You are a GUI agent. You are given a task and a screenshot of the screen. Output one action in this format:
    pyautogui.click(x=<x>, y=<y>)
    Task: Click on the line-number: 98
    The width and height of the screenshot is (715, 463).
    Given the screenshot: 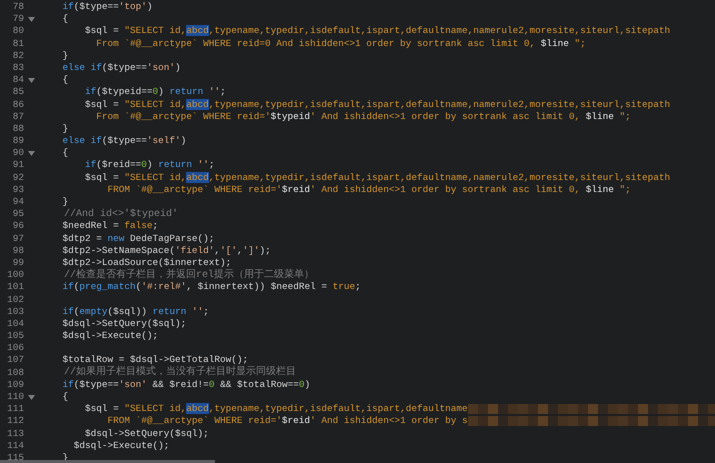 What is the action you would take?
    pyautogui.click(x=18, y=250)
    